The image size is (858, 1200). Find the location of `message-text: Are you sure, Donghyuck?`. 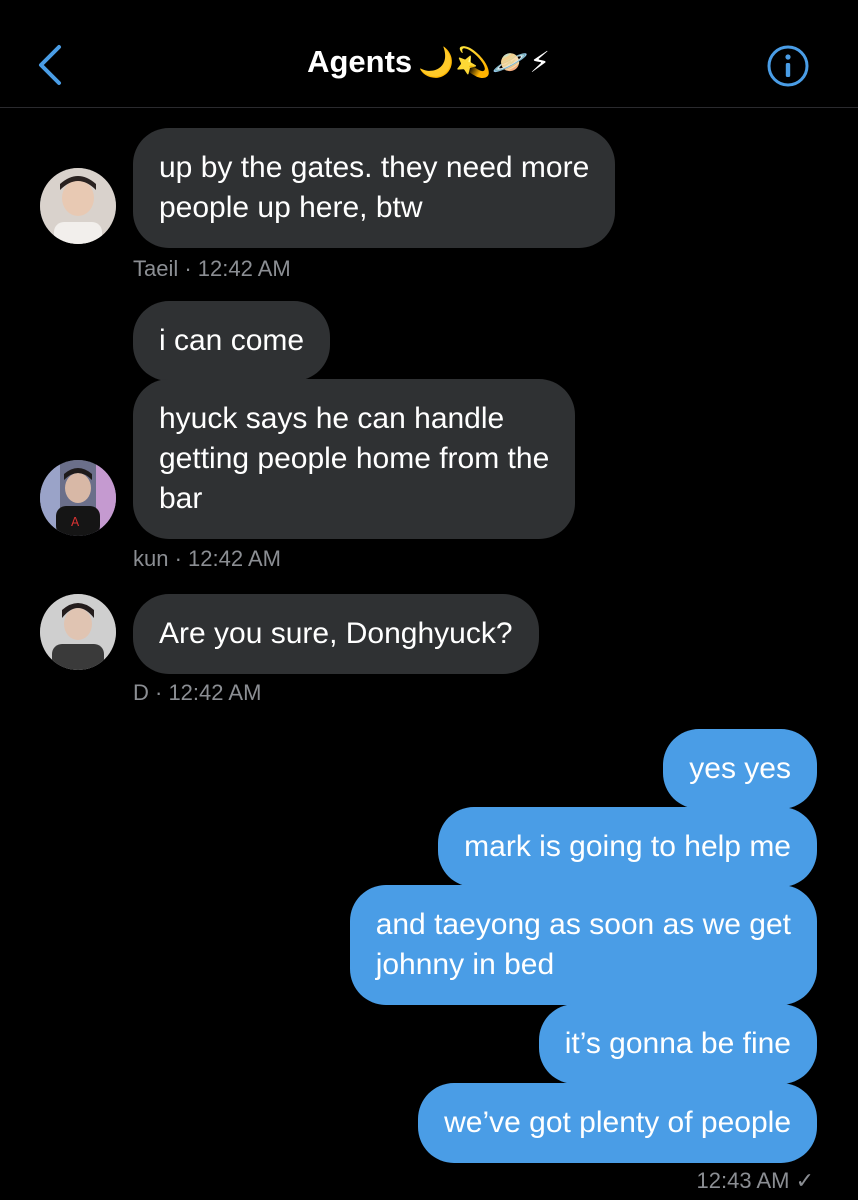

message-text: Are you sure, Donghyuck? is located at coordinates (336, 633).